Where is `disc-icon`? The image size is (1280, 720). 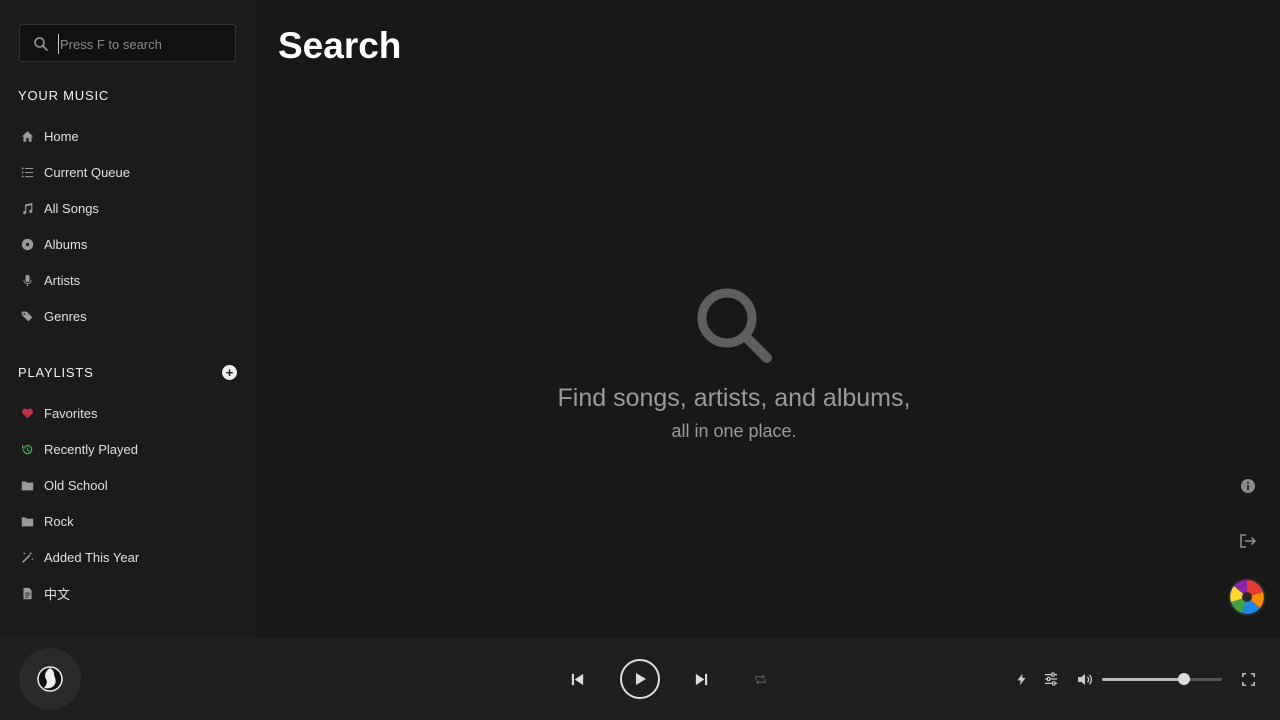 disc-icon is located at coordinates (27, 244).